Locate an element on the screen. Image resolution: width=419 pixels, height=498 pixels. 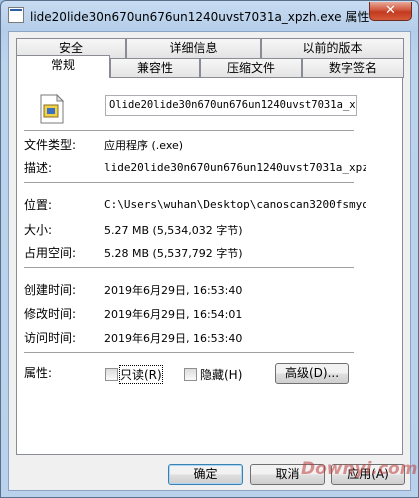
tab-previous-versions: 以前的版本 is located at coordinates (332, 48).